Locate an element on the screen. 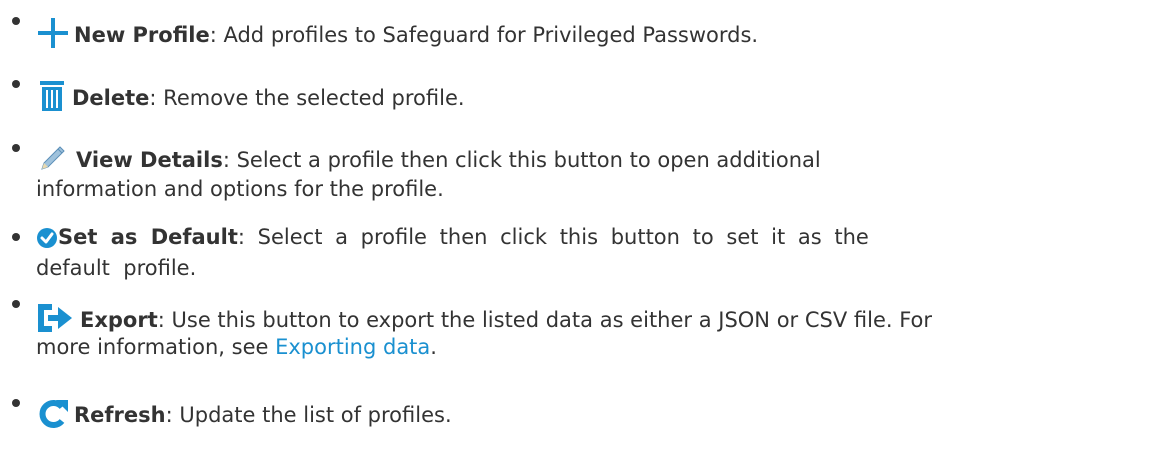 The width and height of the screenshot is (1163, 459). button-description-continued: more information, see is located at coordinates (156, 347).